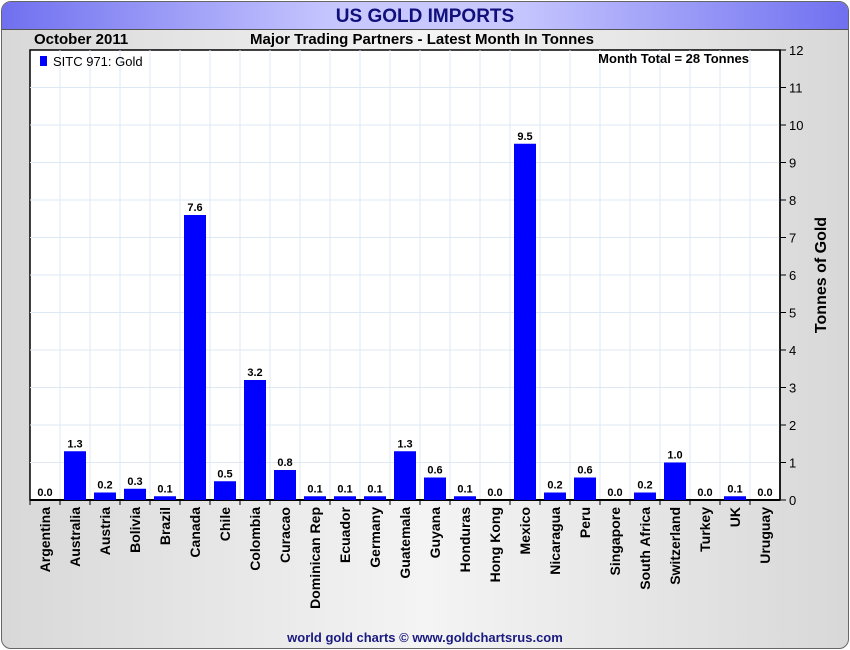  What do you see at coordinates (255, 539) in the screenshot?
I see `x-tick-label: Colombia` at bounding box center [255, 539].